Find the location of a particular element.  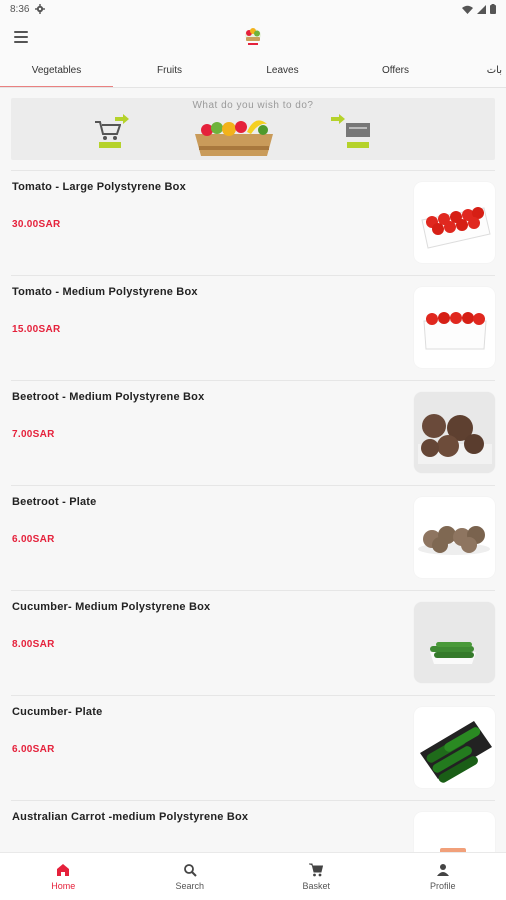

nav-search-label: Search is located at coordinates (190, 885).